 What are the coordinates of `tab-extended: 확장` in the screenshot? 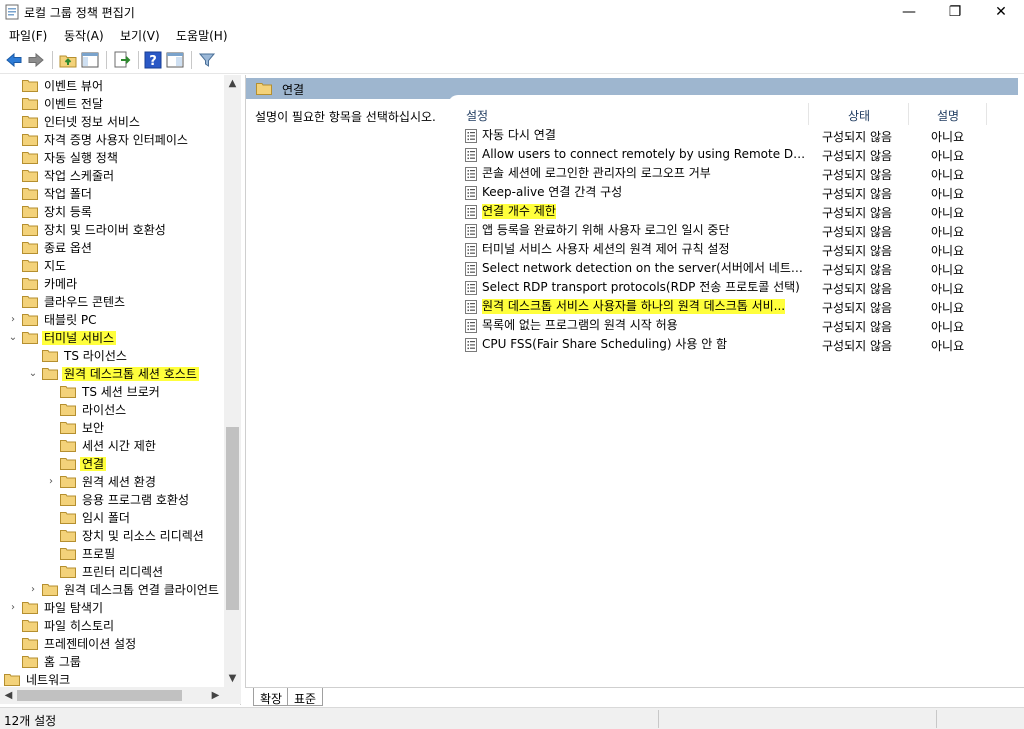 It's located at (271, 697).